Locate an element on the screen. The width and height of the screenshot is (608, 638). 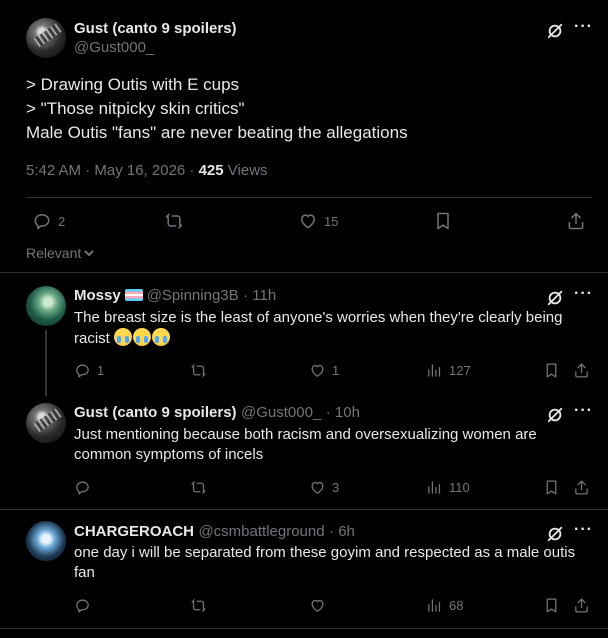
like-button is located at coordinates (317, 605).